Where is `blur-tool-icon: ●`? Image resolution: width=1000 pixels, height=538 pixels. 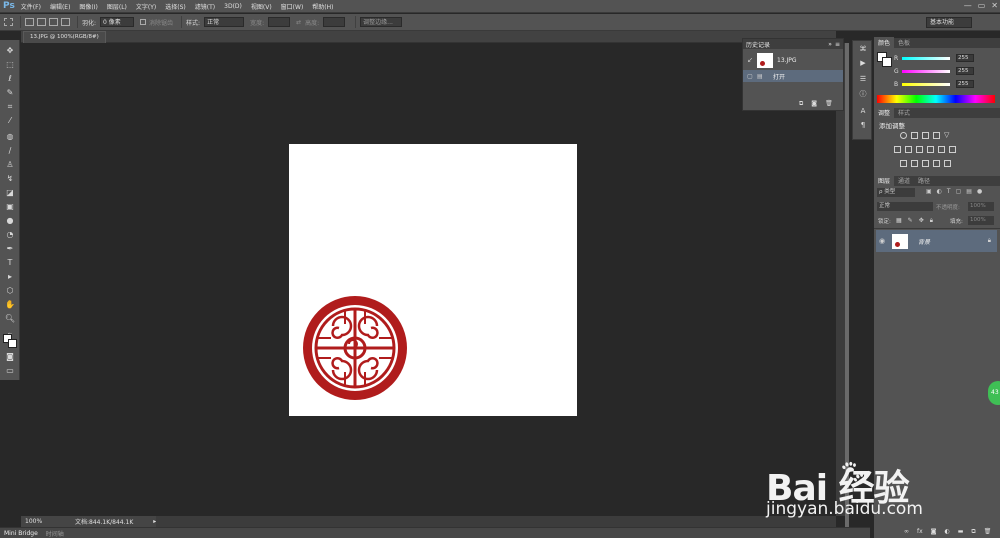
blur-tool-icon: ● is located at coordinates (10, 221).